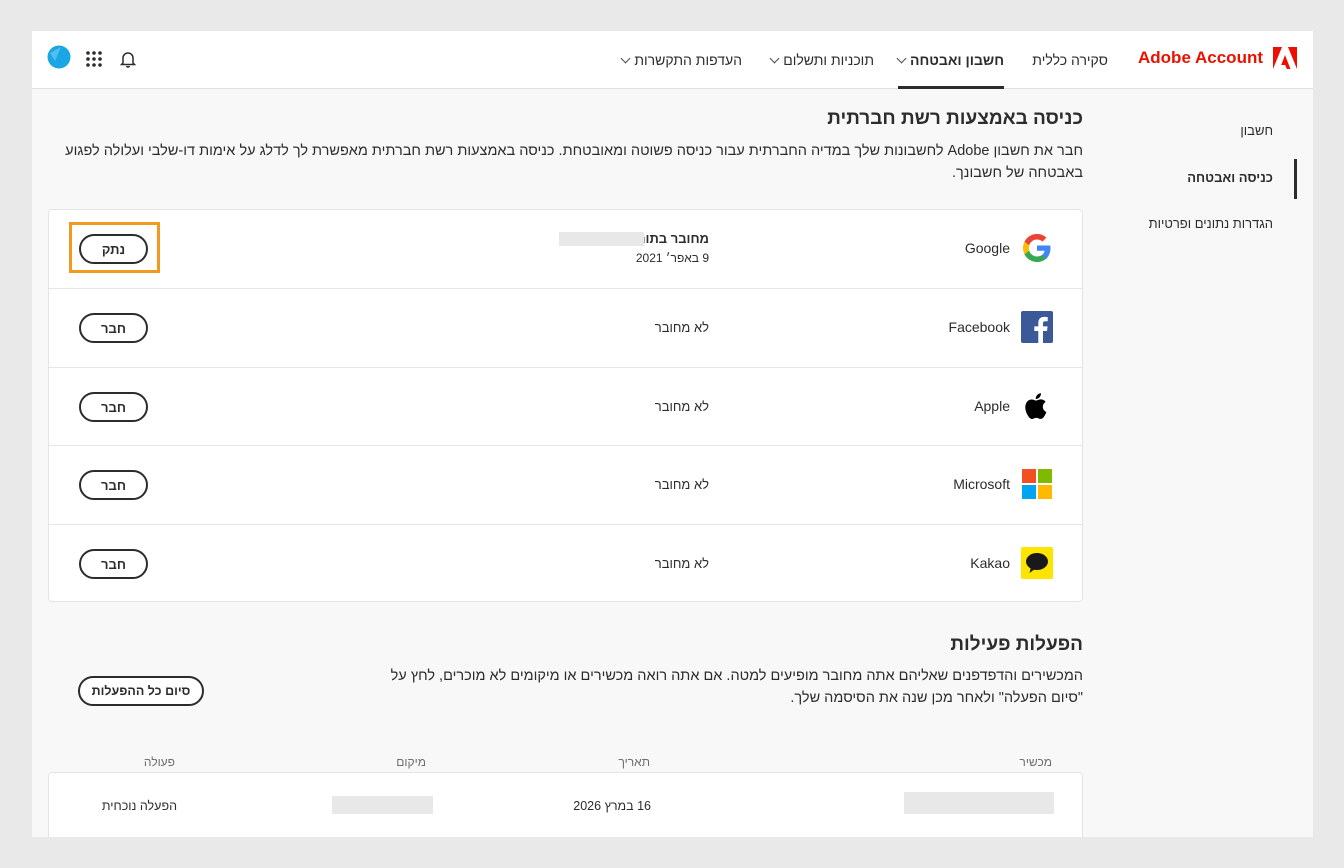 The height and width of the screenshot is (868, 1344). I want to click on session-date: 16 במרץ 2026, so click(612, 806).